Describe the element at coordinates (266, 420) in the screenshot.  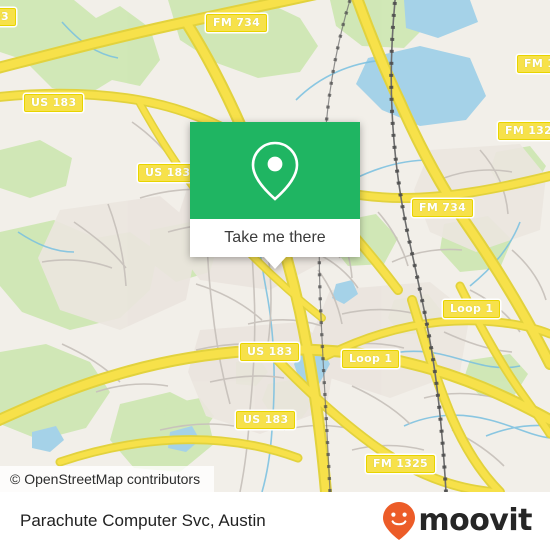
I see `road-label-us-183-bottom: US 183` at that location.